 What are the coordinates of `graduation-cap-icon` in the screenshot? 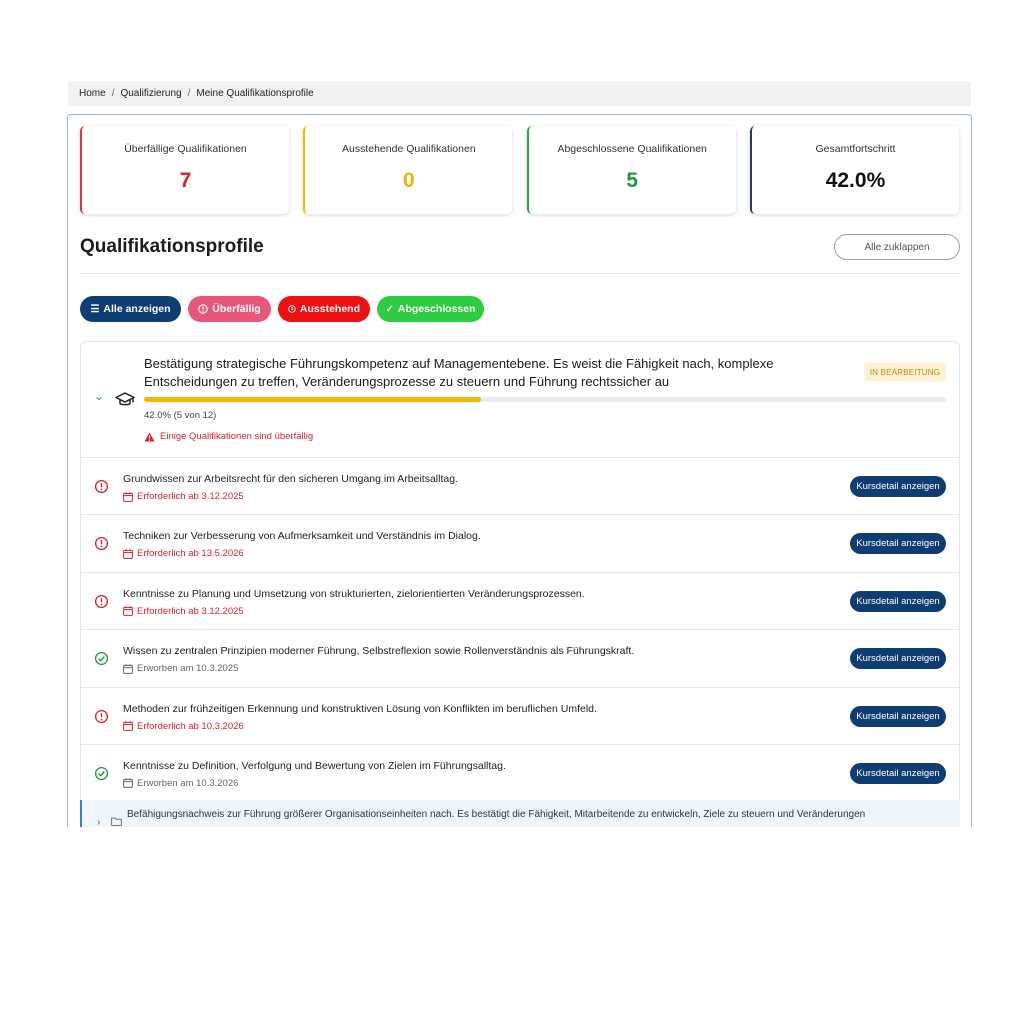 It's located at (125, 399).